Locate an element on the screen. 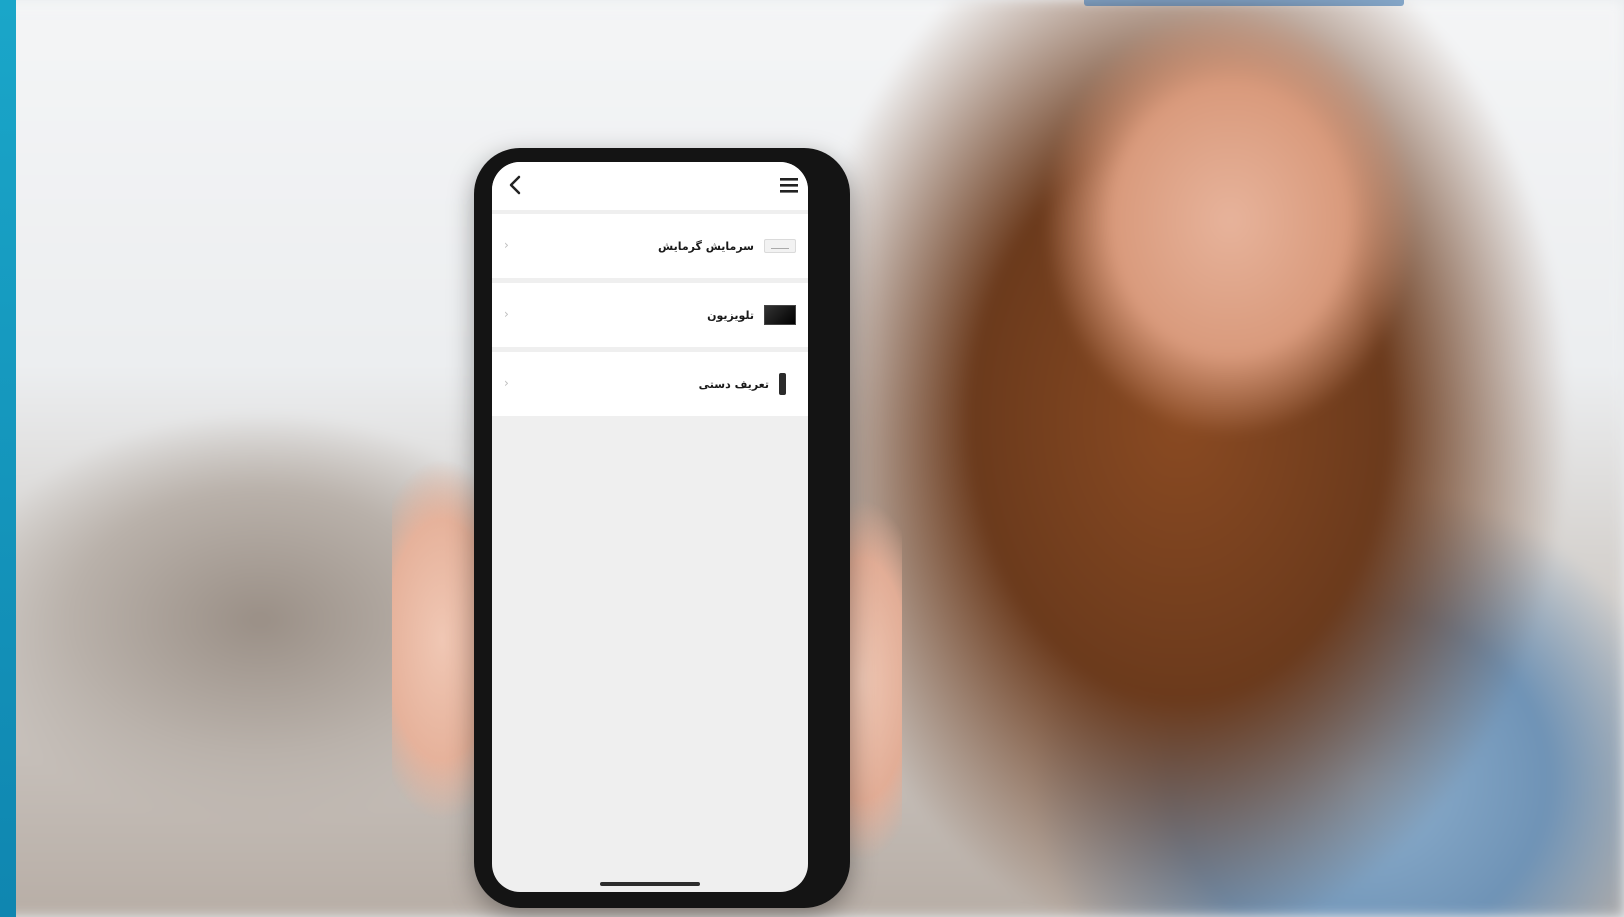 The height and width of the screenshot is (917, 1624). device-row-tv: › تلویزیون is located at coordinates (650, 315).